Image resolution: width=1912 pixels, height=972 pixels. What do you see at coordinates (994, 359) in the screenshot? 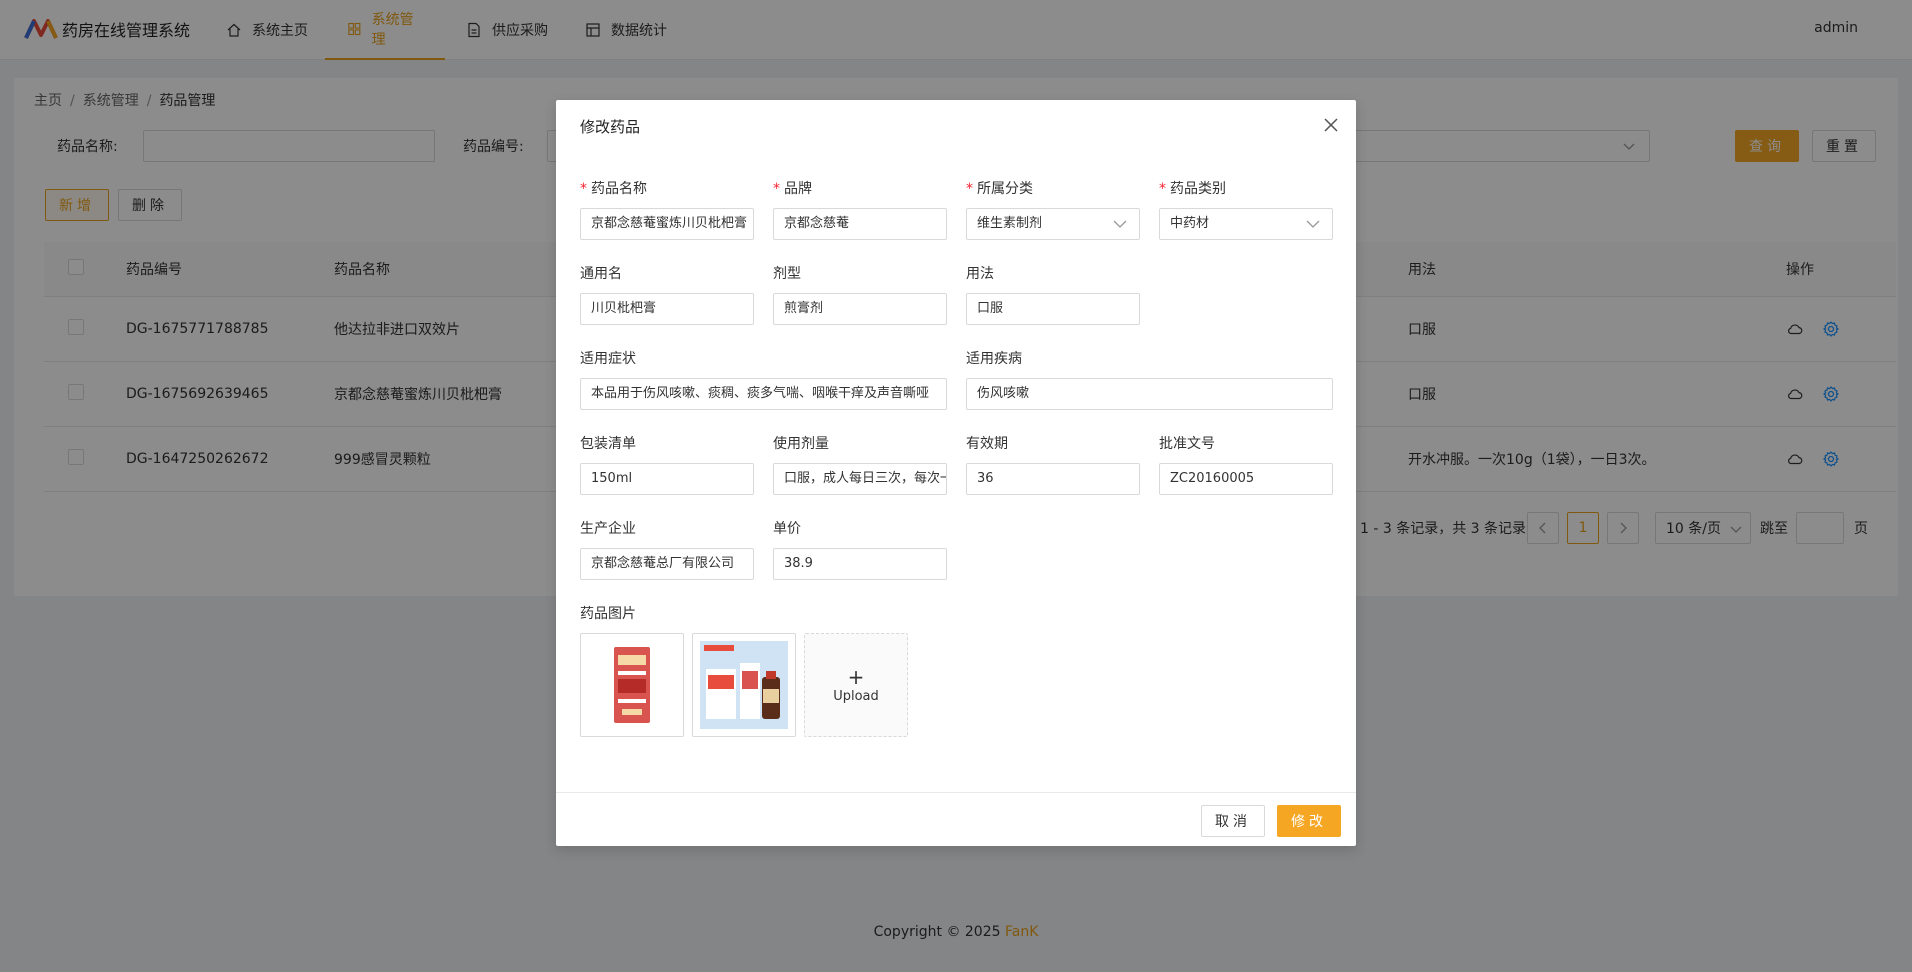
I see `label-disease: 适用疾病` at bounding box center [994, 359].